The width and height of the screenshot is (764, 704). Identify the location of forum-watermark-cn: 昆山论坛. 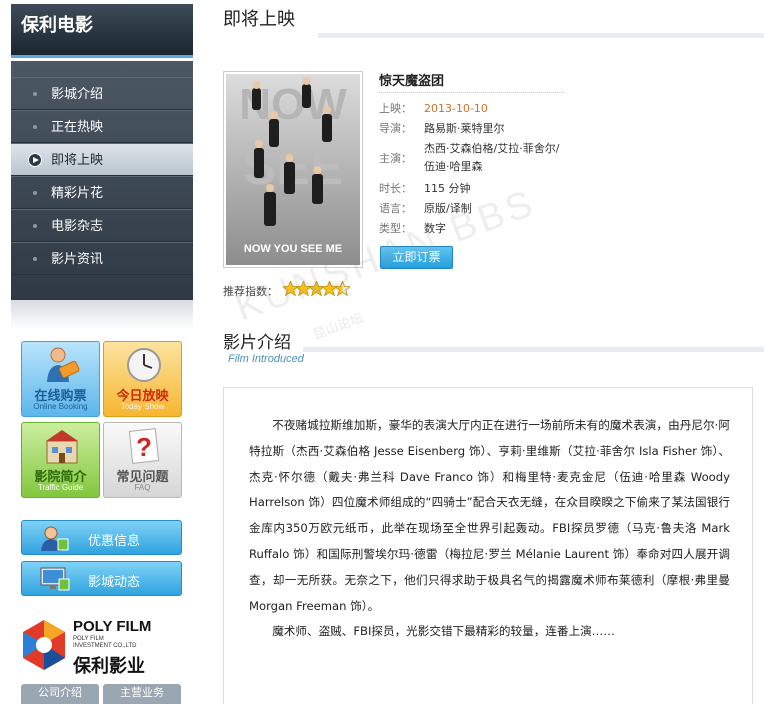
(338, 326).